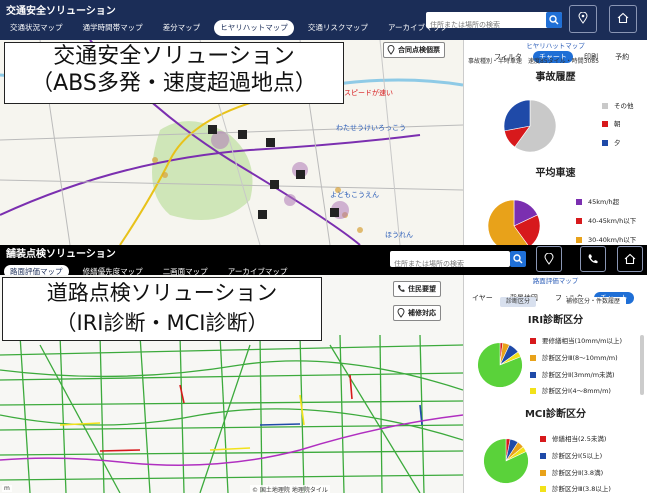  What do you see at coordinates (482, 298) in the screenshot?
I see `tab-layer: イヤー` at bounding box center [482, 298].